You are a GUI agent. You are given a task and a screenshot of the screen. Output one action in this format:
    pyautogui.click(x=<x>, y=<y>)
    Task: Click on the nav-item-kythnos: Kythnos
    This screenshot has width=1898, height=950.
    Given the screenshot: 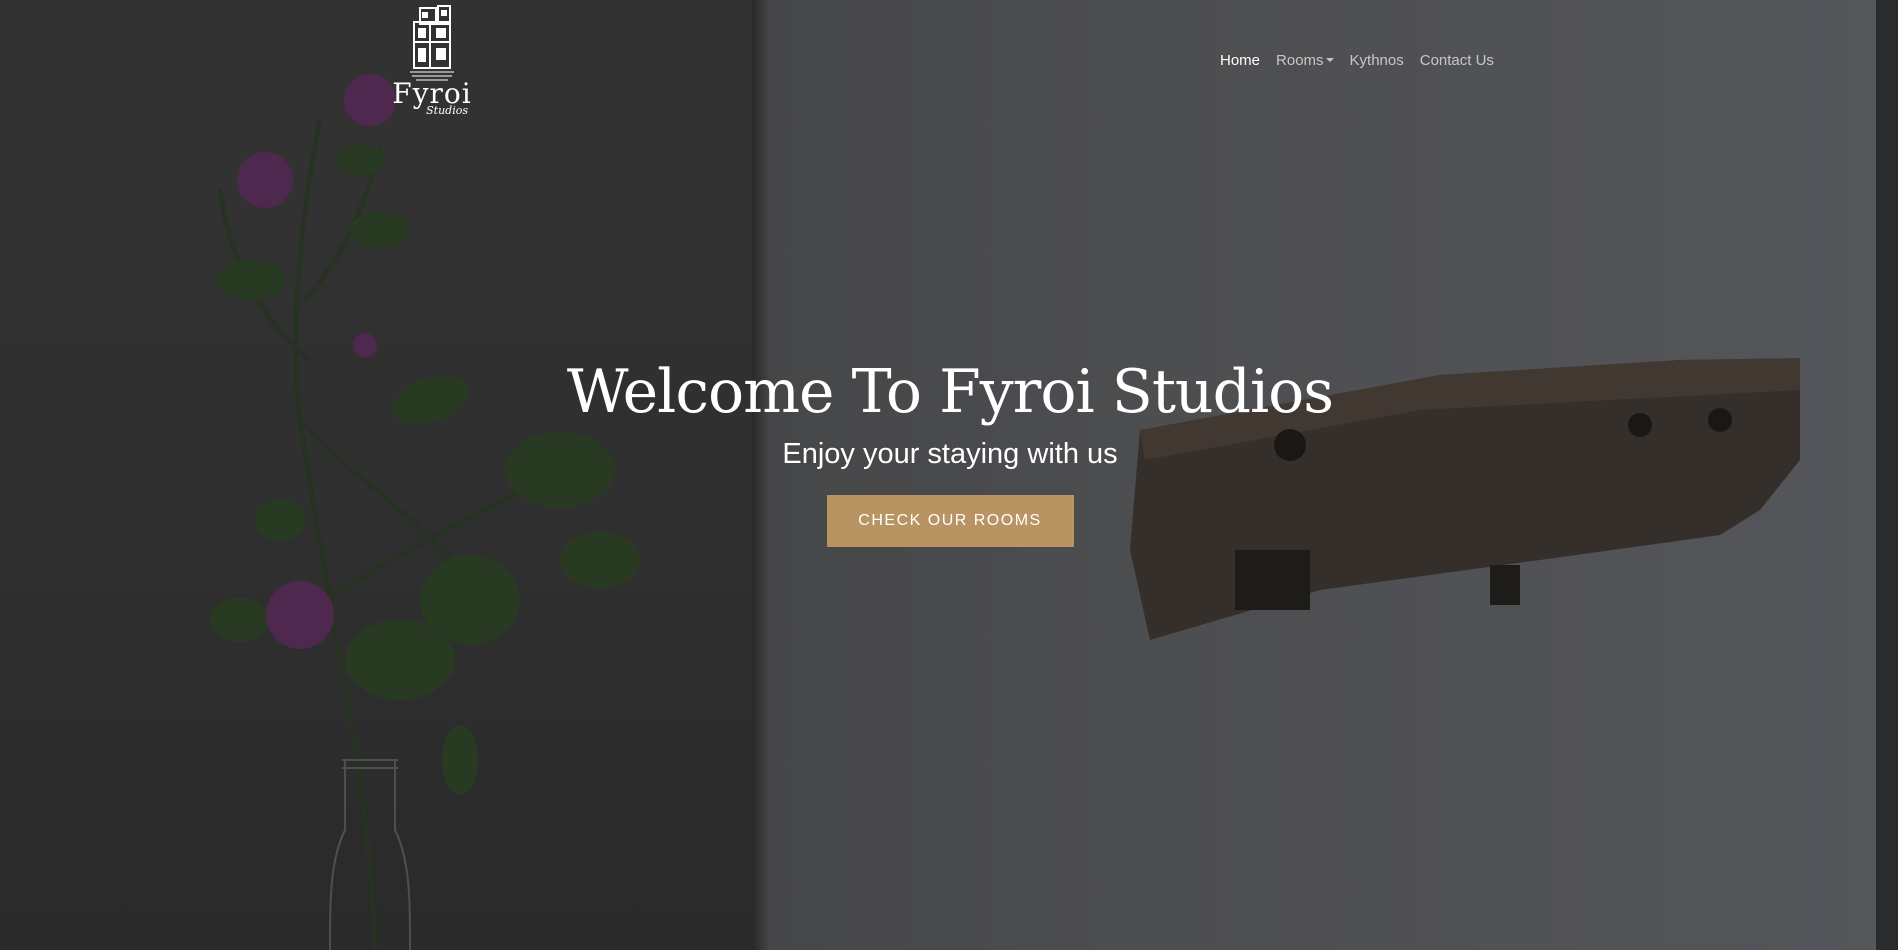 What is the action you would take?
    pyautogui.click(x=1377, y=60)
    